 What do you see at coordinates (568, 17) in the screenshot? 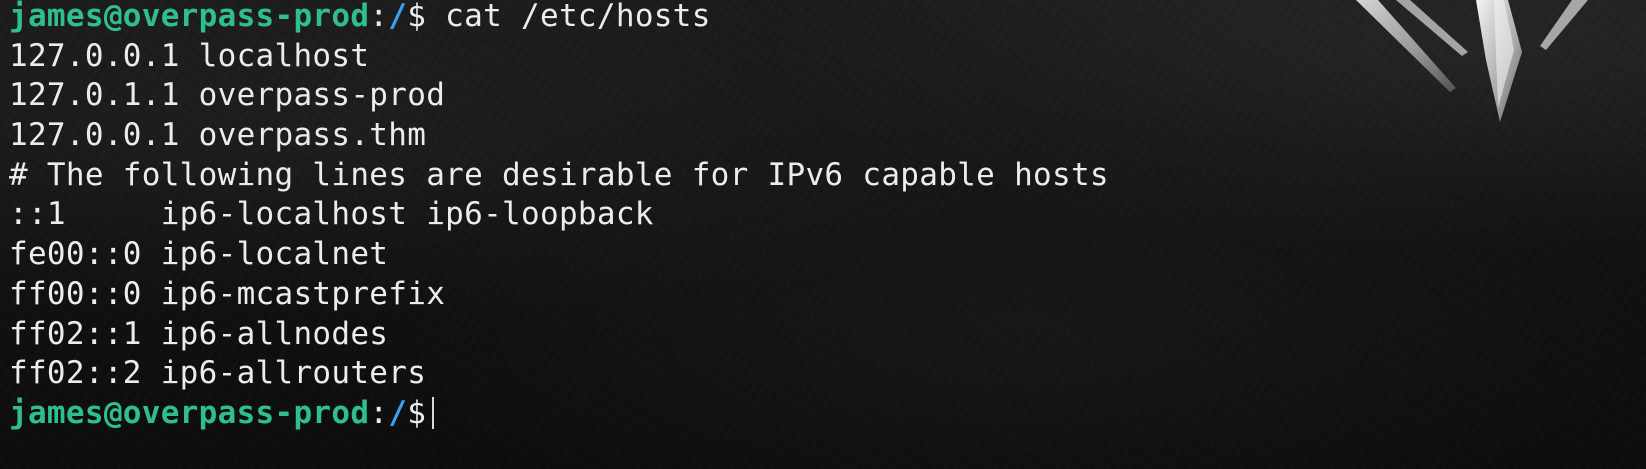
I see `command-text: cat /etc/hosts` at bounding box center [568, 17].